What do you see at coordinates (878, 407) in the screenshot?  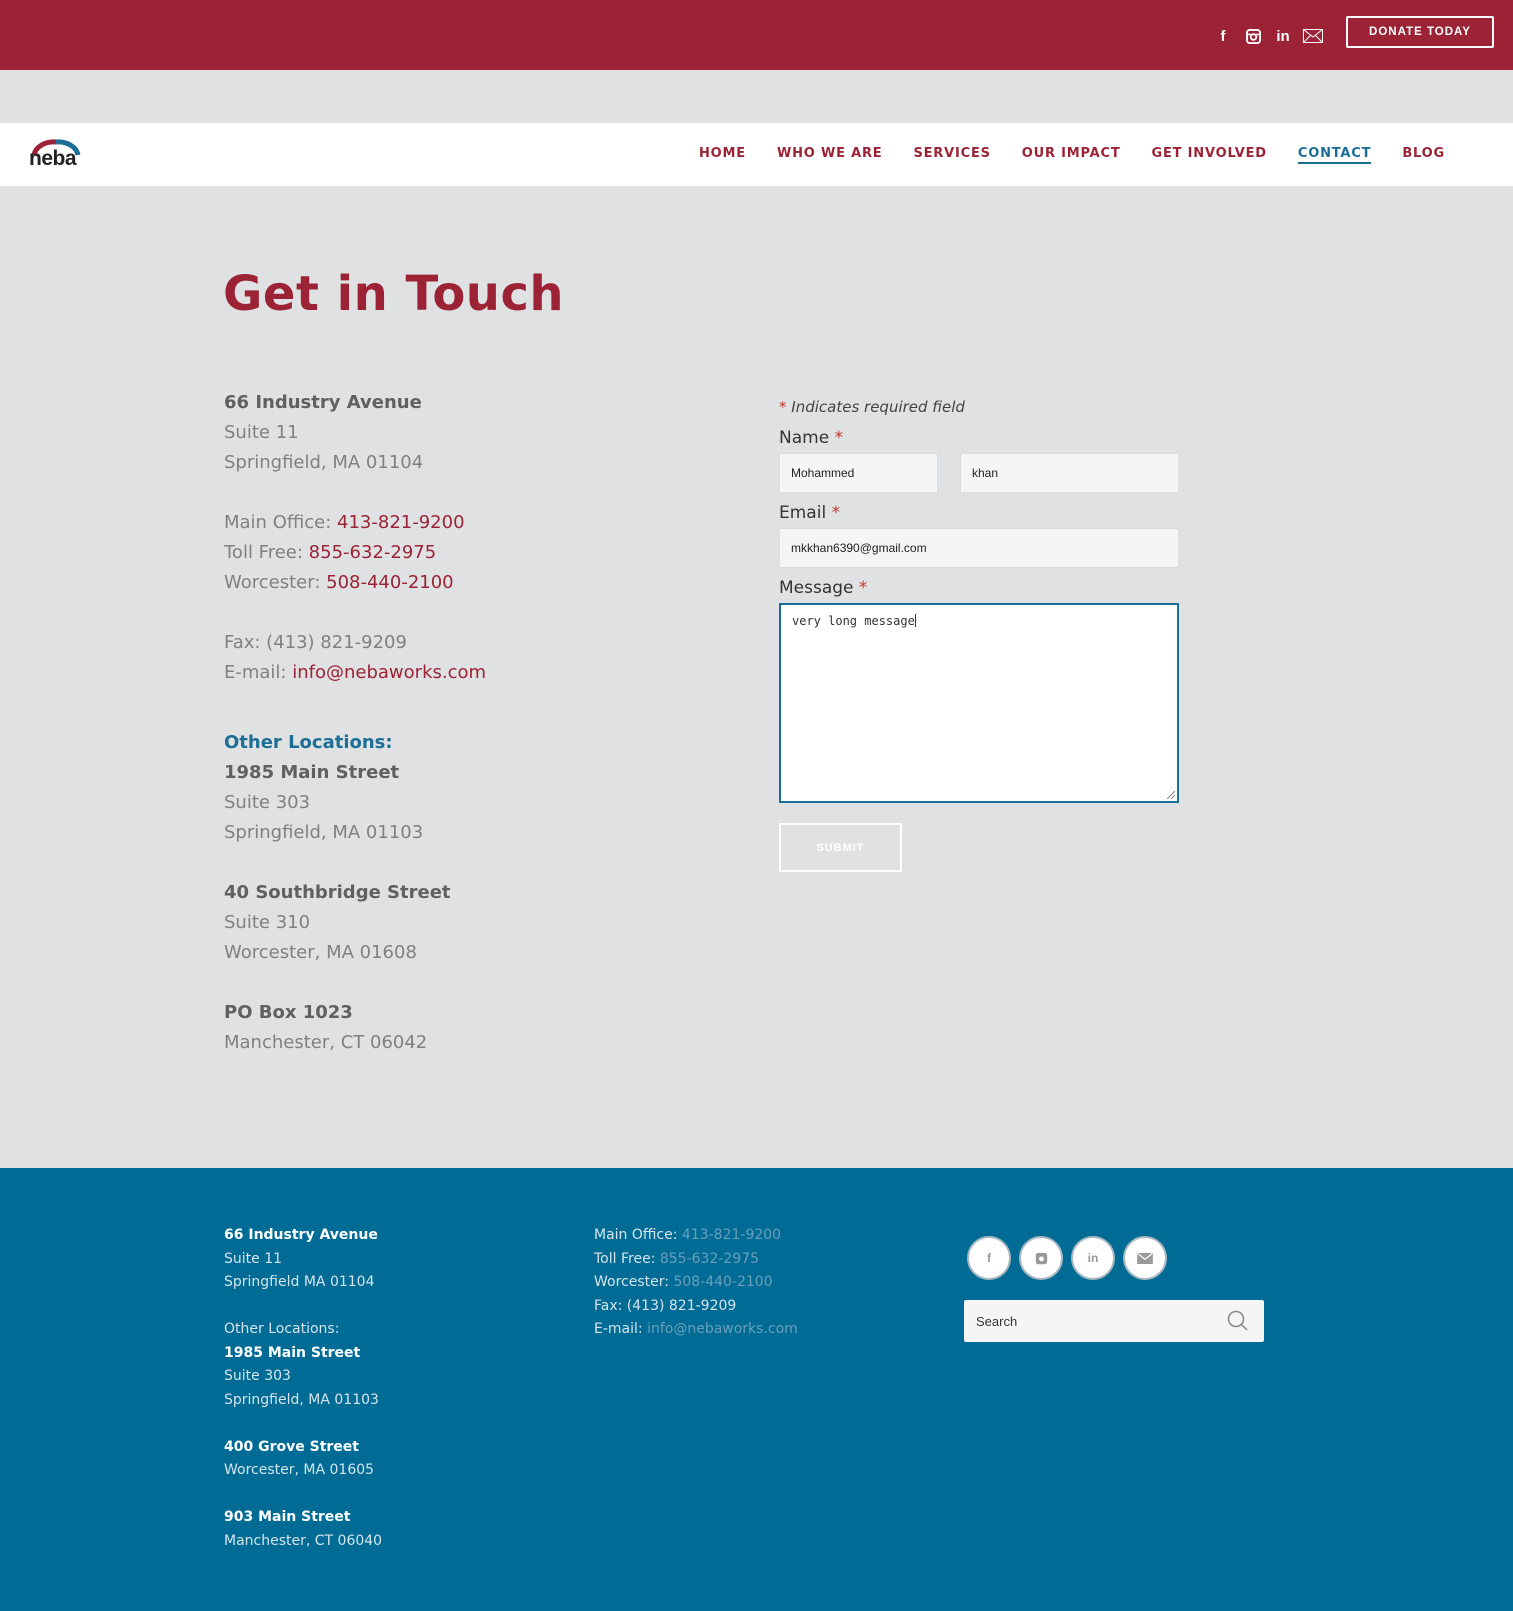 I see `required-note-text: Indicates required field` at bounding box center [878, 407].